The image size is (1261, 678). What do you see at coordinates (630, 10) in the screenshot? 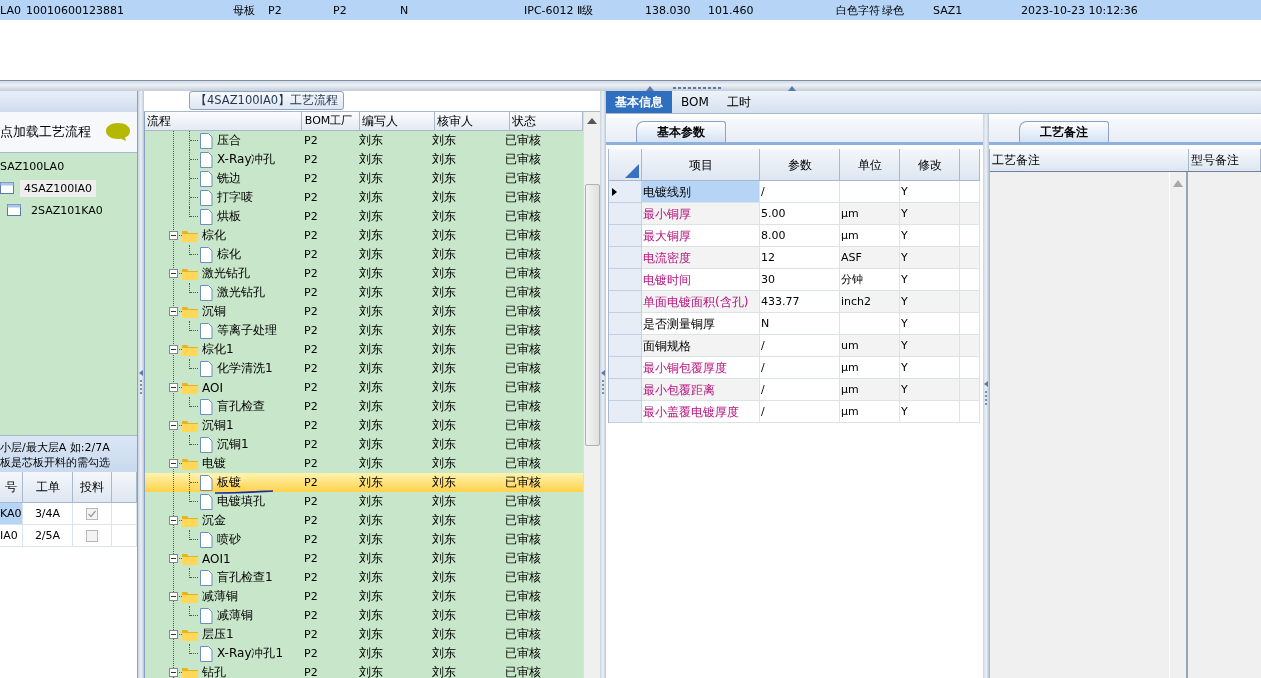
I see `table-row: LA0 10010600123881 母板 P2 P2 N IPC-6012 Ⅱ级 138.030 101.460 白色字符 绿色 SAZ1 2023-10-23 10:12:36` at bounding box center [630, 10].